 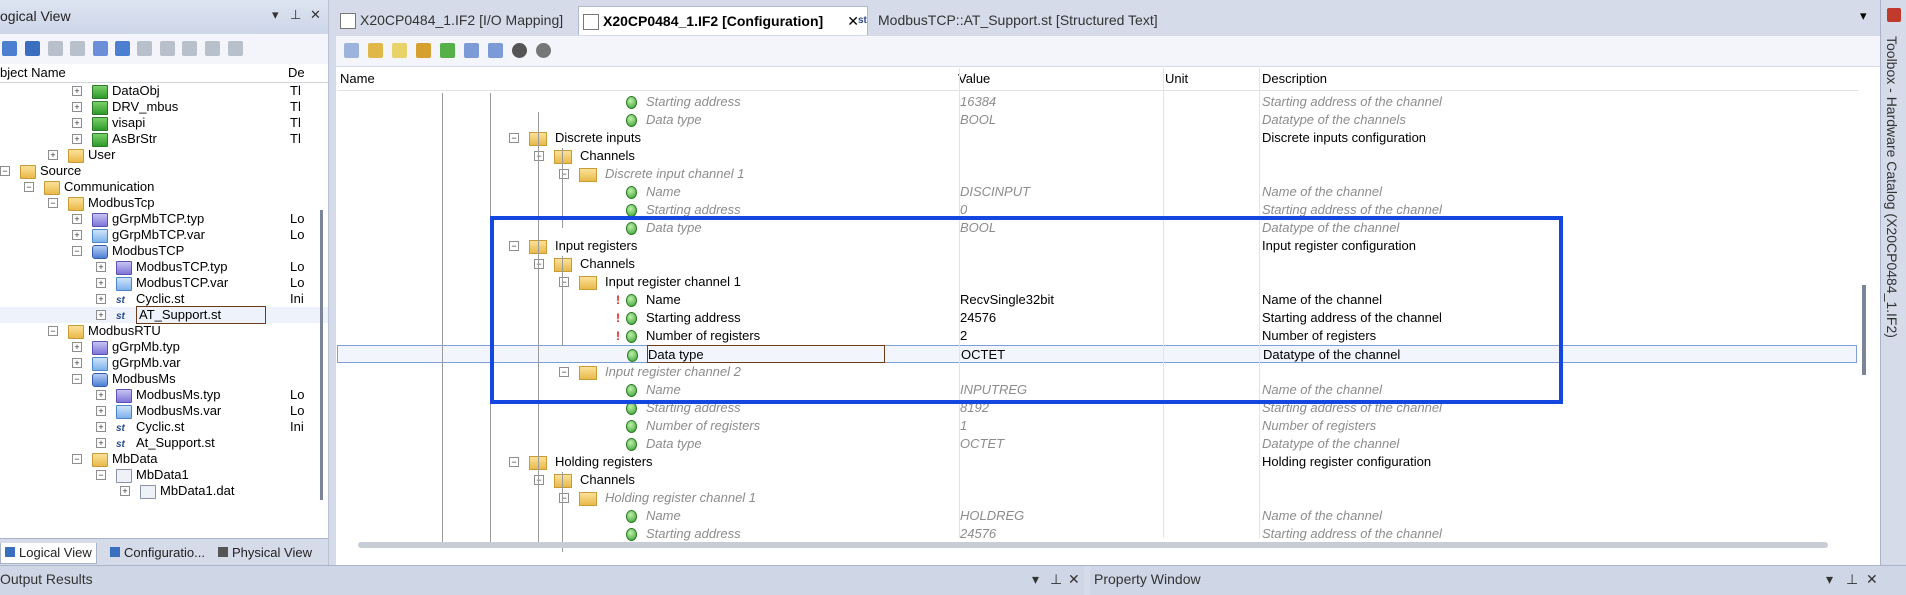 I want to click on tree-item: − ModbusMs, so click(x=164, y=379).